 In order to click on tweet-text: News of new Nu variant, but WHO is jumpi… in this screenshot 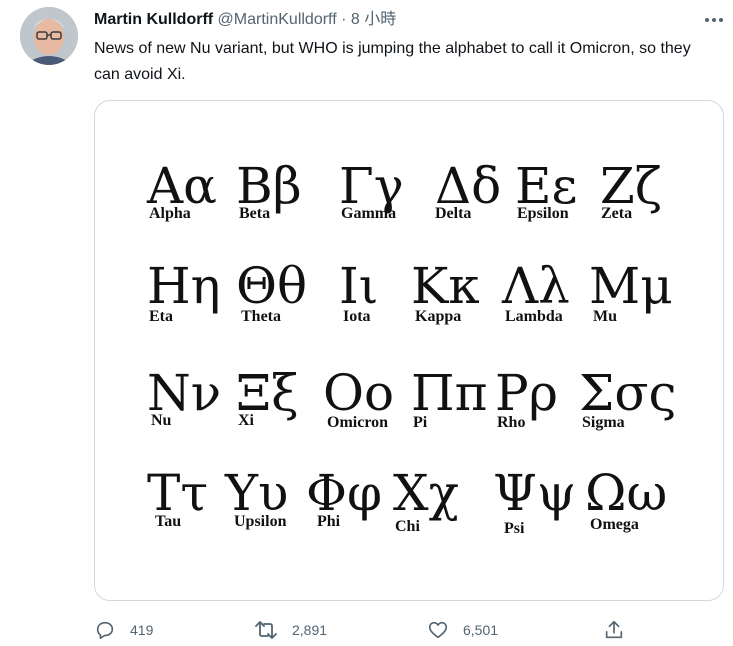, I will do `click(392, 61)`.